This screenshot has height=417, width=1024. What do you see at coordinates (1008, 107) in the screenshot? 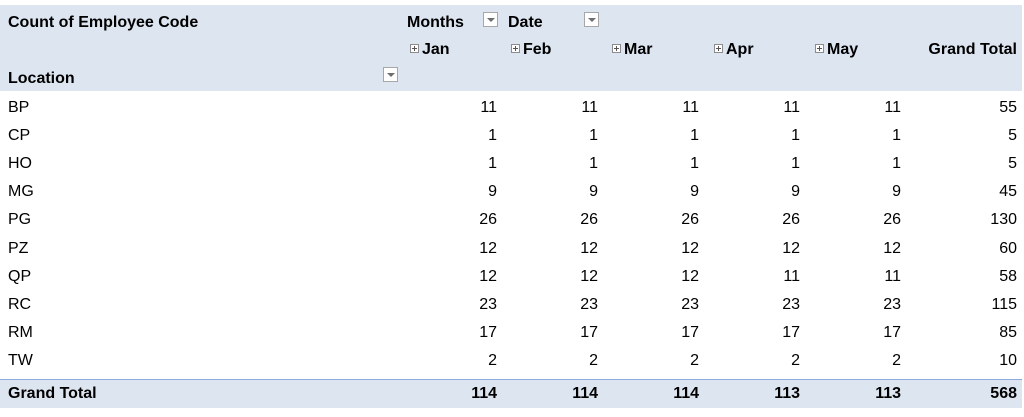
I see `cell-row-total: 55` at bounding box center [1008, 107].